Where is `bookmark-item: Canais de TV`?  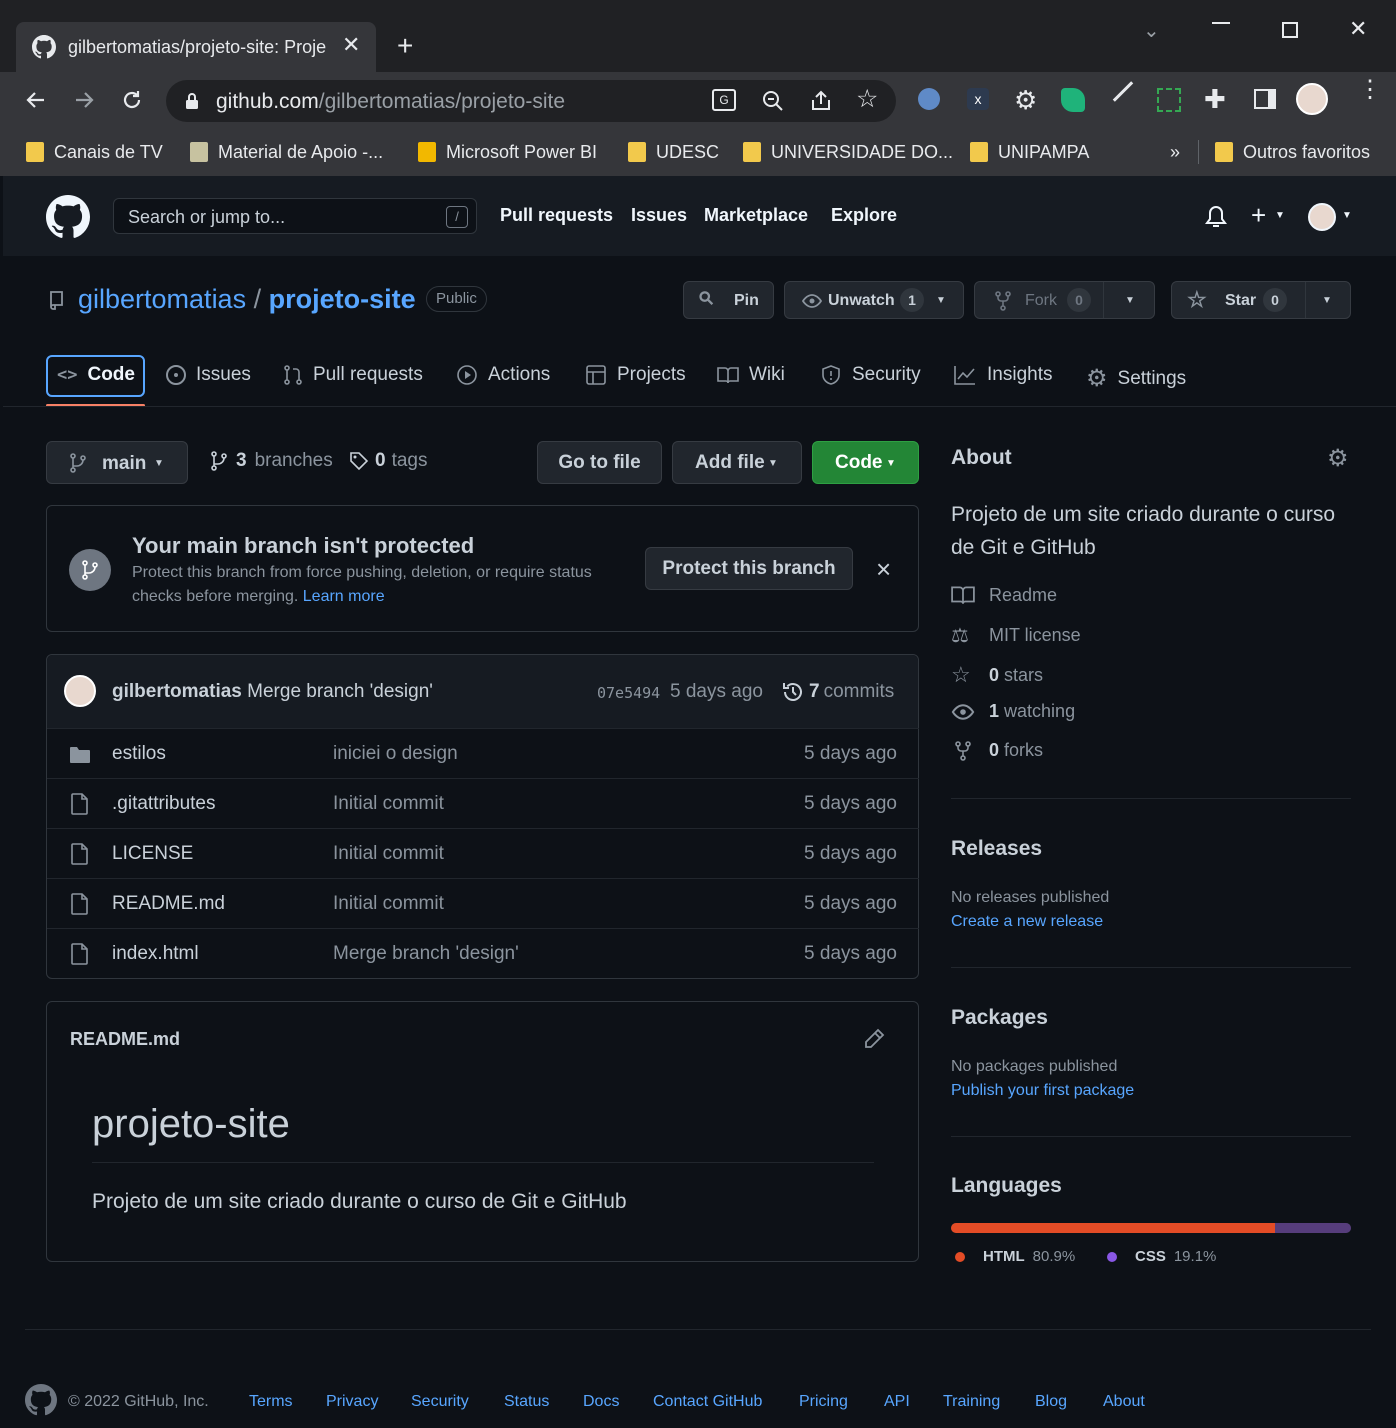
bookmark-item: Canais de TV is located at coordinates (94, 152).